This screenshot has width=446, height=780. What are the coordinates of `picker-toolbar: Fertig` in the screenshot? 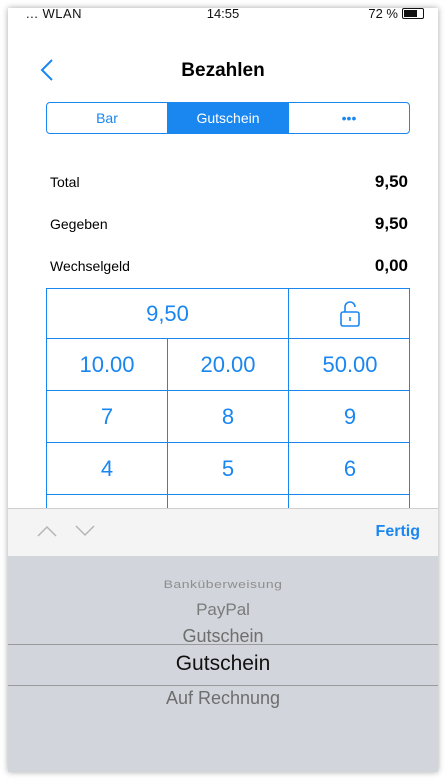 It's located at (223, 532).